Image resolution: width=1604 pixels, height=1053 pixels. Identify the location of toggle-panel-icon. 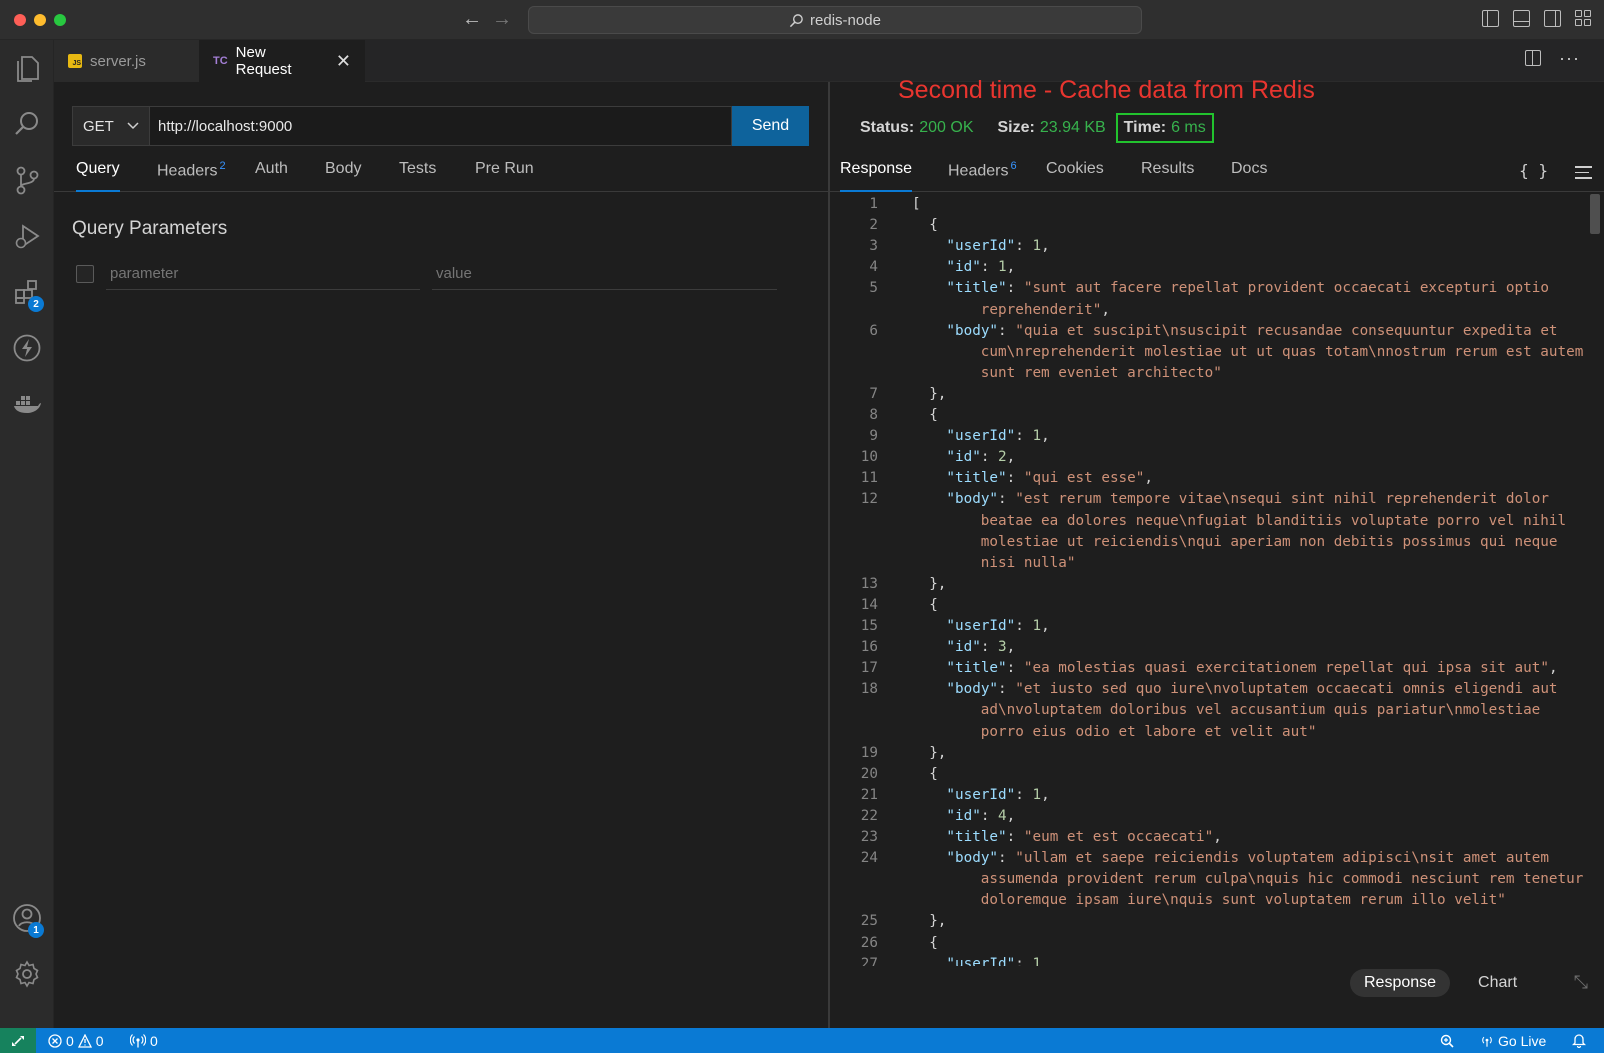
(1521, 18).